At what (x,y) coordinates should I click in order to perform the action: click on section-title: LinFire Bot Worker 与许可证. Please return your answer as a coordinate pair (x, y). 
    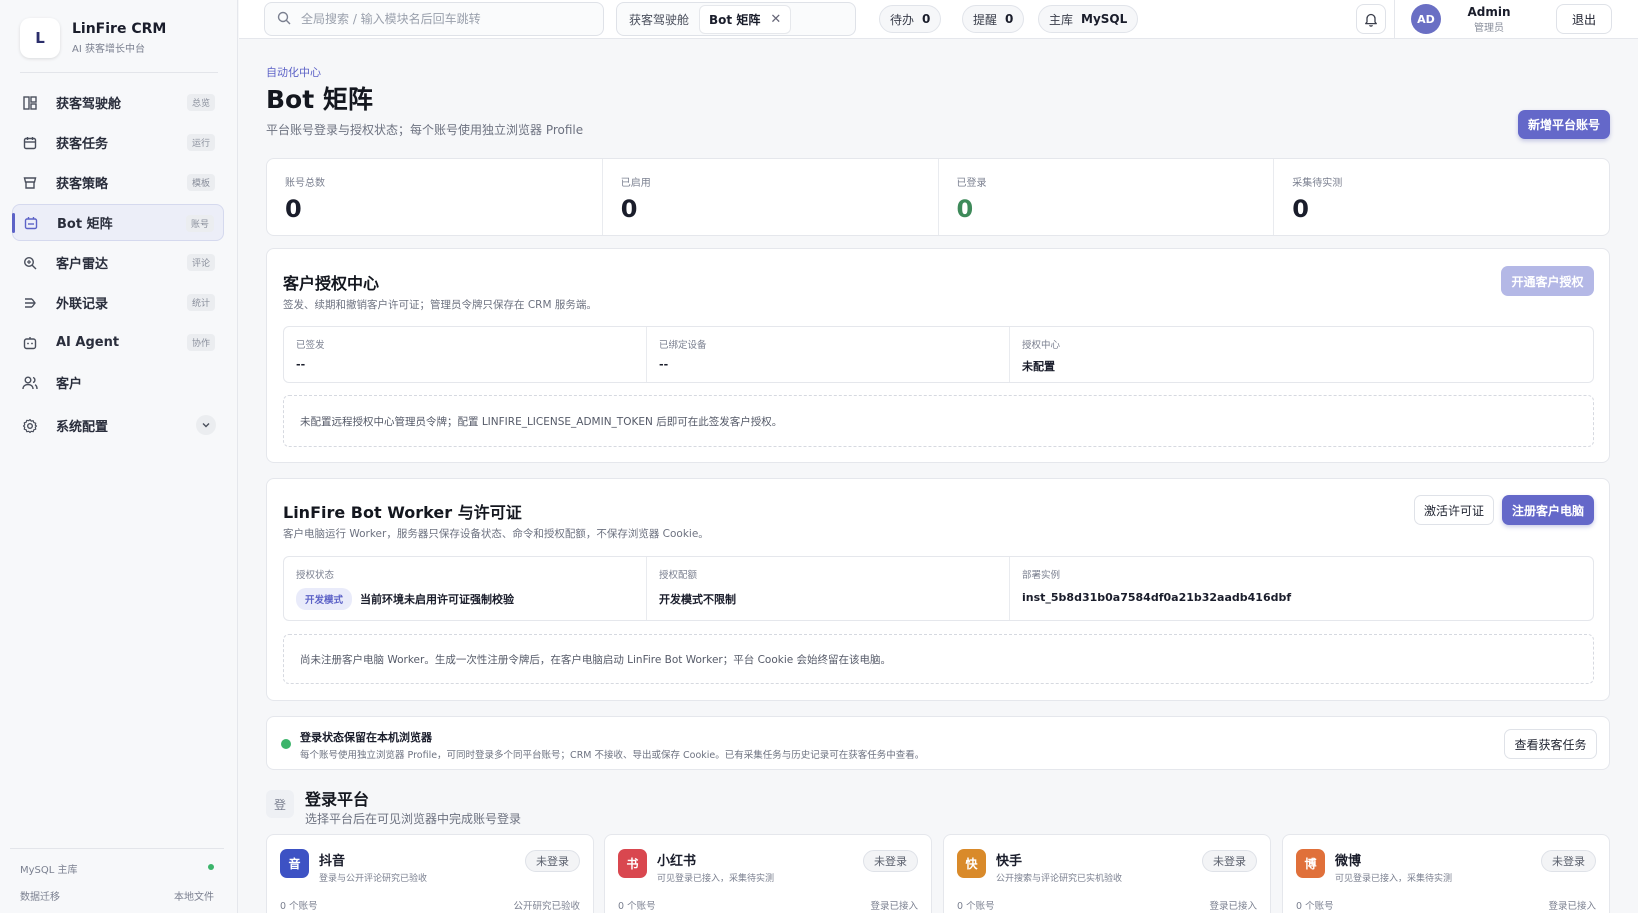
    Looking at the image, I should click on (402, 512).